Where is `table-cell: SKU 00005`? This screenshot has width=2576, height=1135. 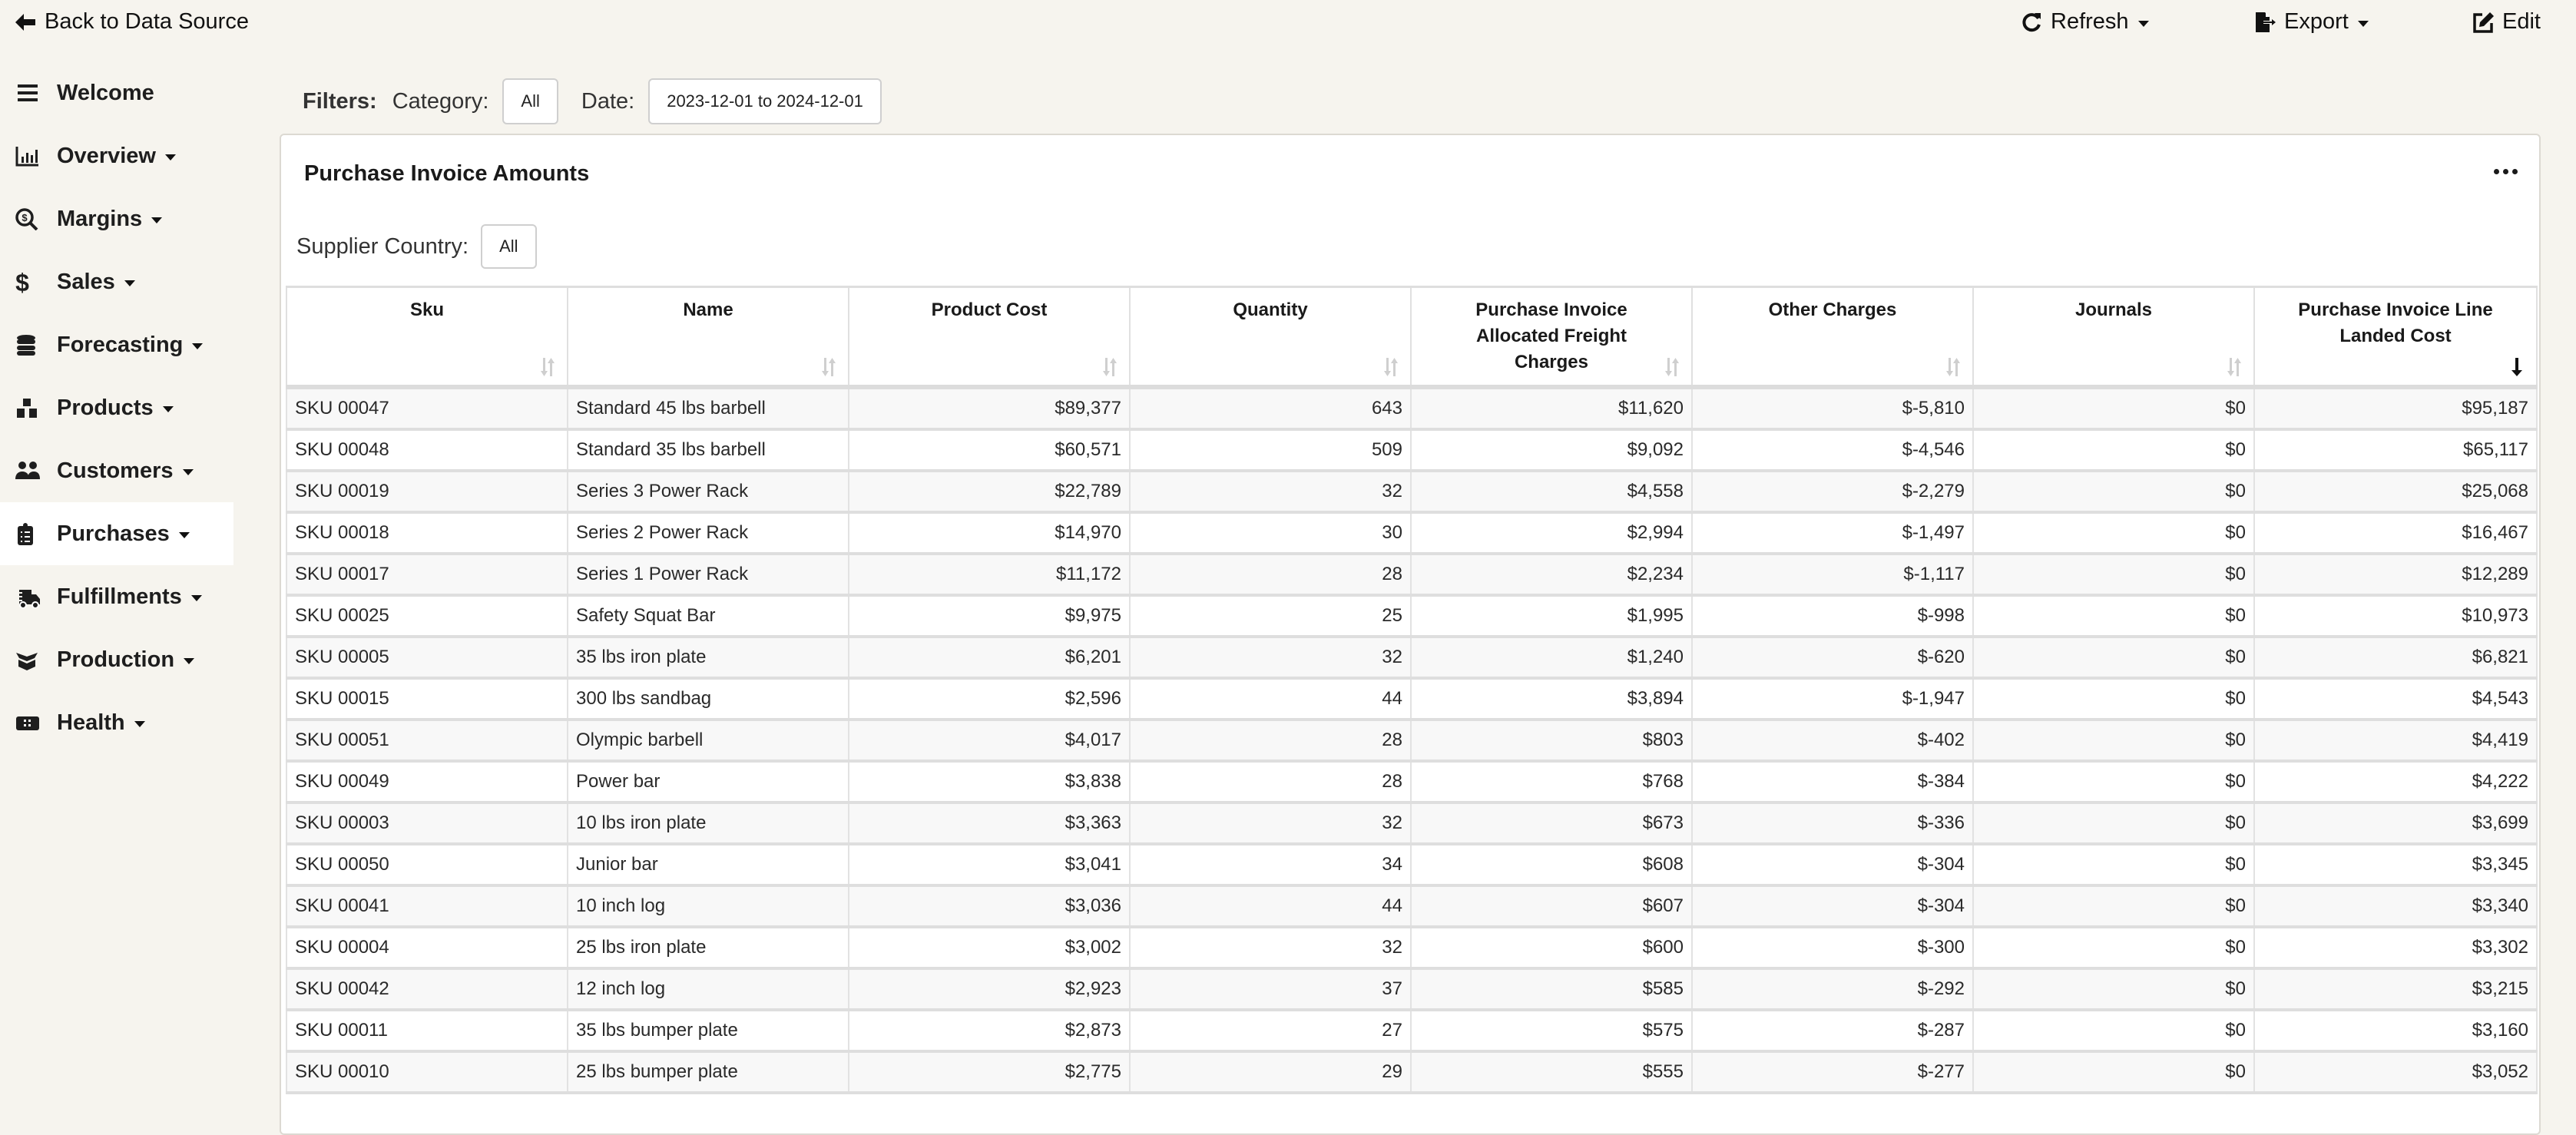 table-cell: SKU 00005 is located at coordinates (427, 658).